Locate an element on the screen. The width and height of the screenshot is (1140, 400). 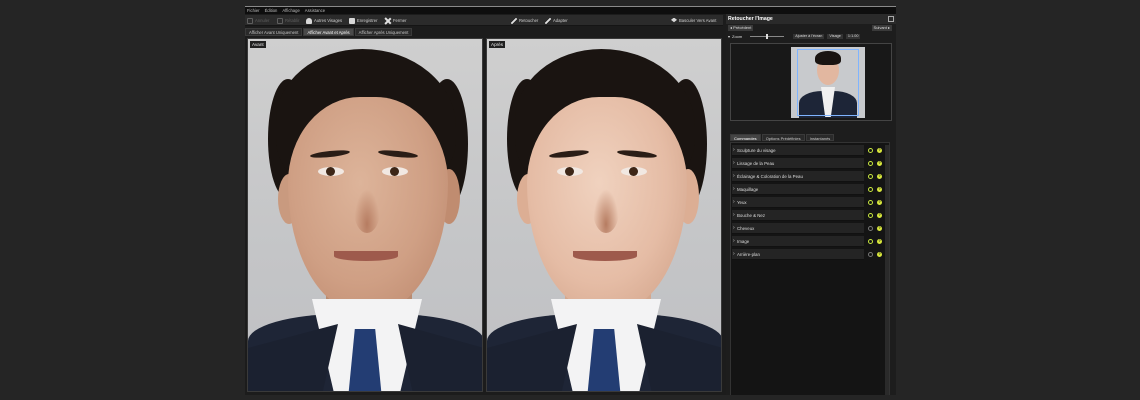
tab-presets: Options Prédéfinies is located at coordinates (783, 137).